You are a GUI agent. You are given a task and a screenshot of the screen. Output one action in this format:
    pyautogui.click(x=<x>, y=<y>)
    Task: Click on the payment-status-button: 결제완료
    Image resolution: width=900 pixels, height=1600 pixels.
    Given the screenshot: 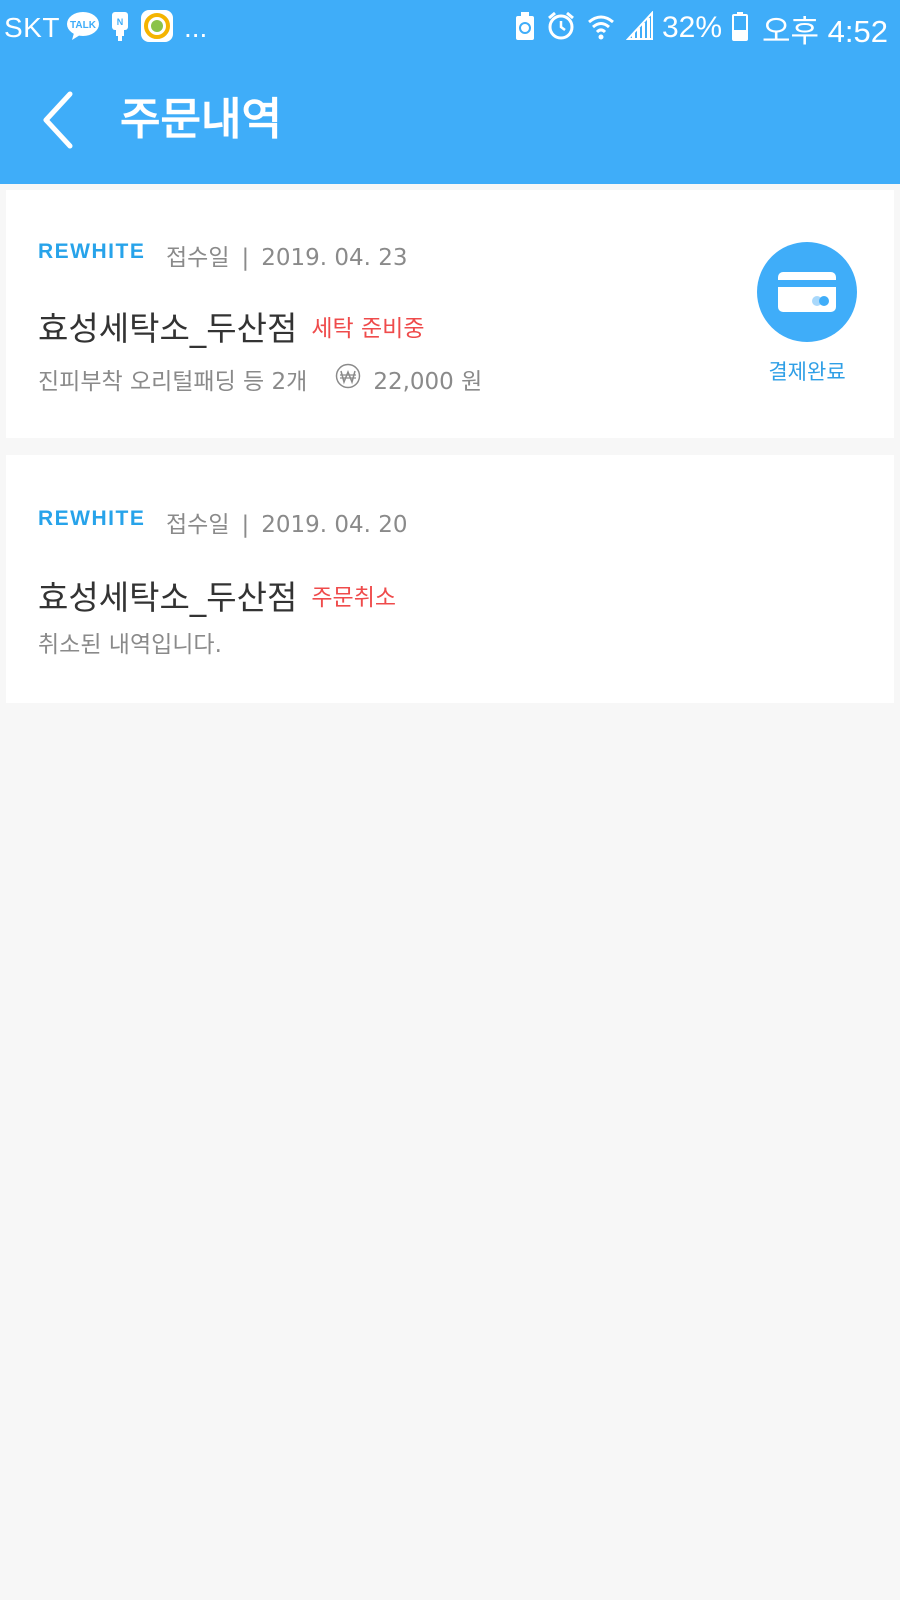 What is the action you would take?
    pyautogui.click(x=807, y=314)
    